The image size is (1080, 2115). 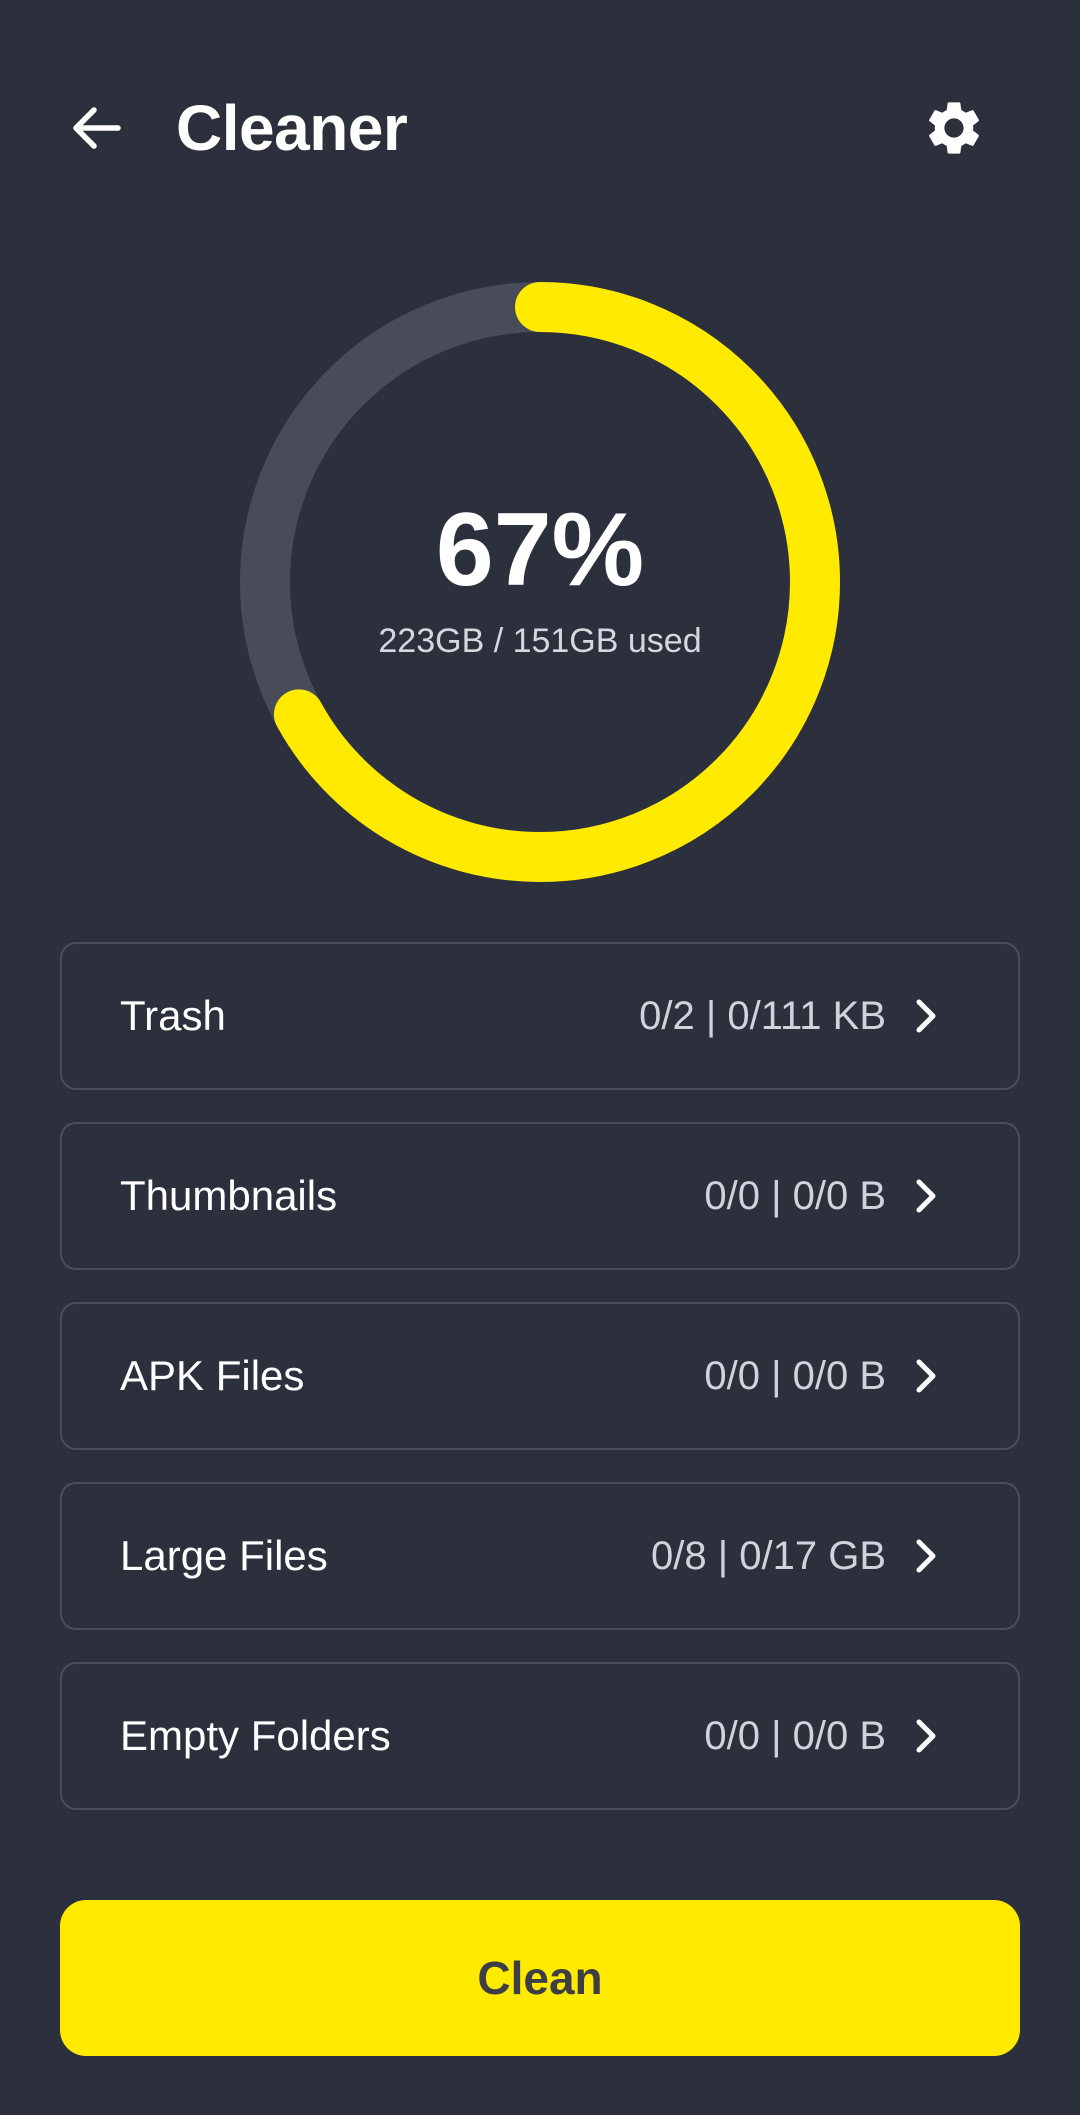 I want to click on usage-label: 223GB / 151GB used, so click(x=540, y=641).